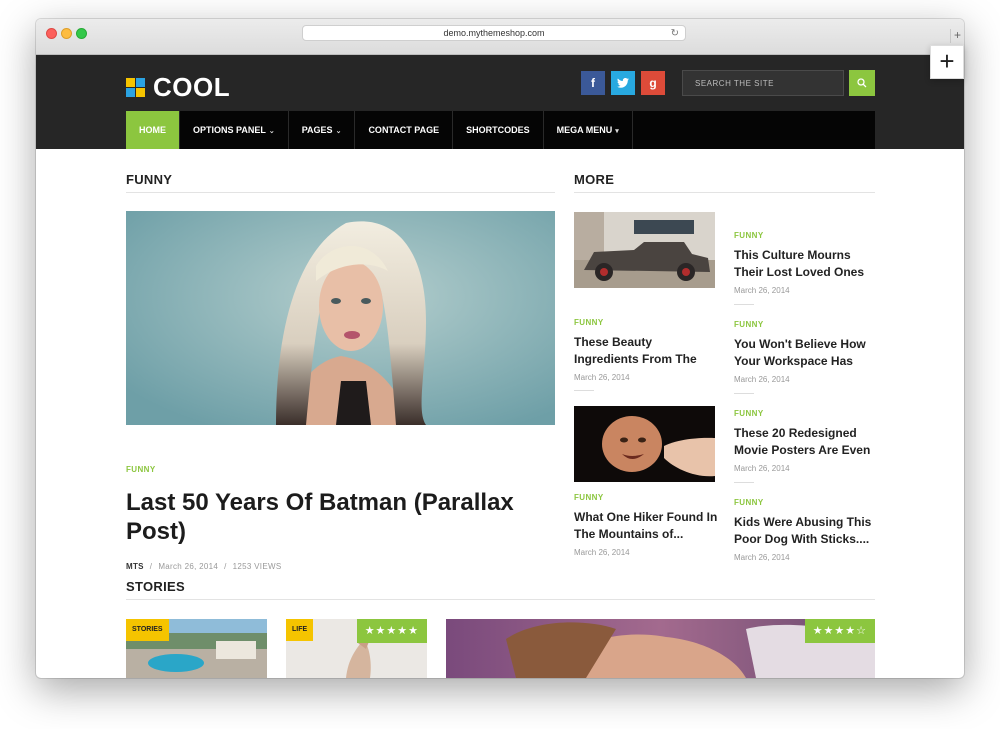  Describe the element at coordinates (51, 33) in the screenshot. I see `close-window-button` at that location.